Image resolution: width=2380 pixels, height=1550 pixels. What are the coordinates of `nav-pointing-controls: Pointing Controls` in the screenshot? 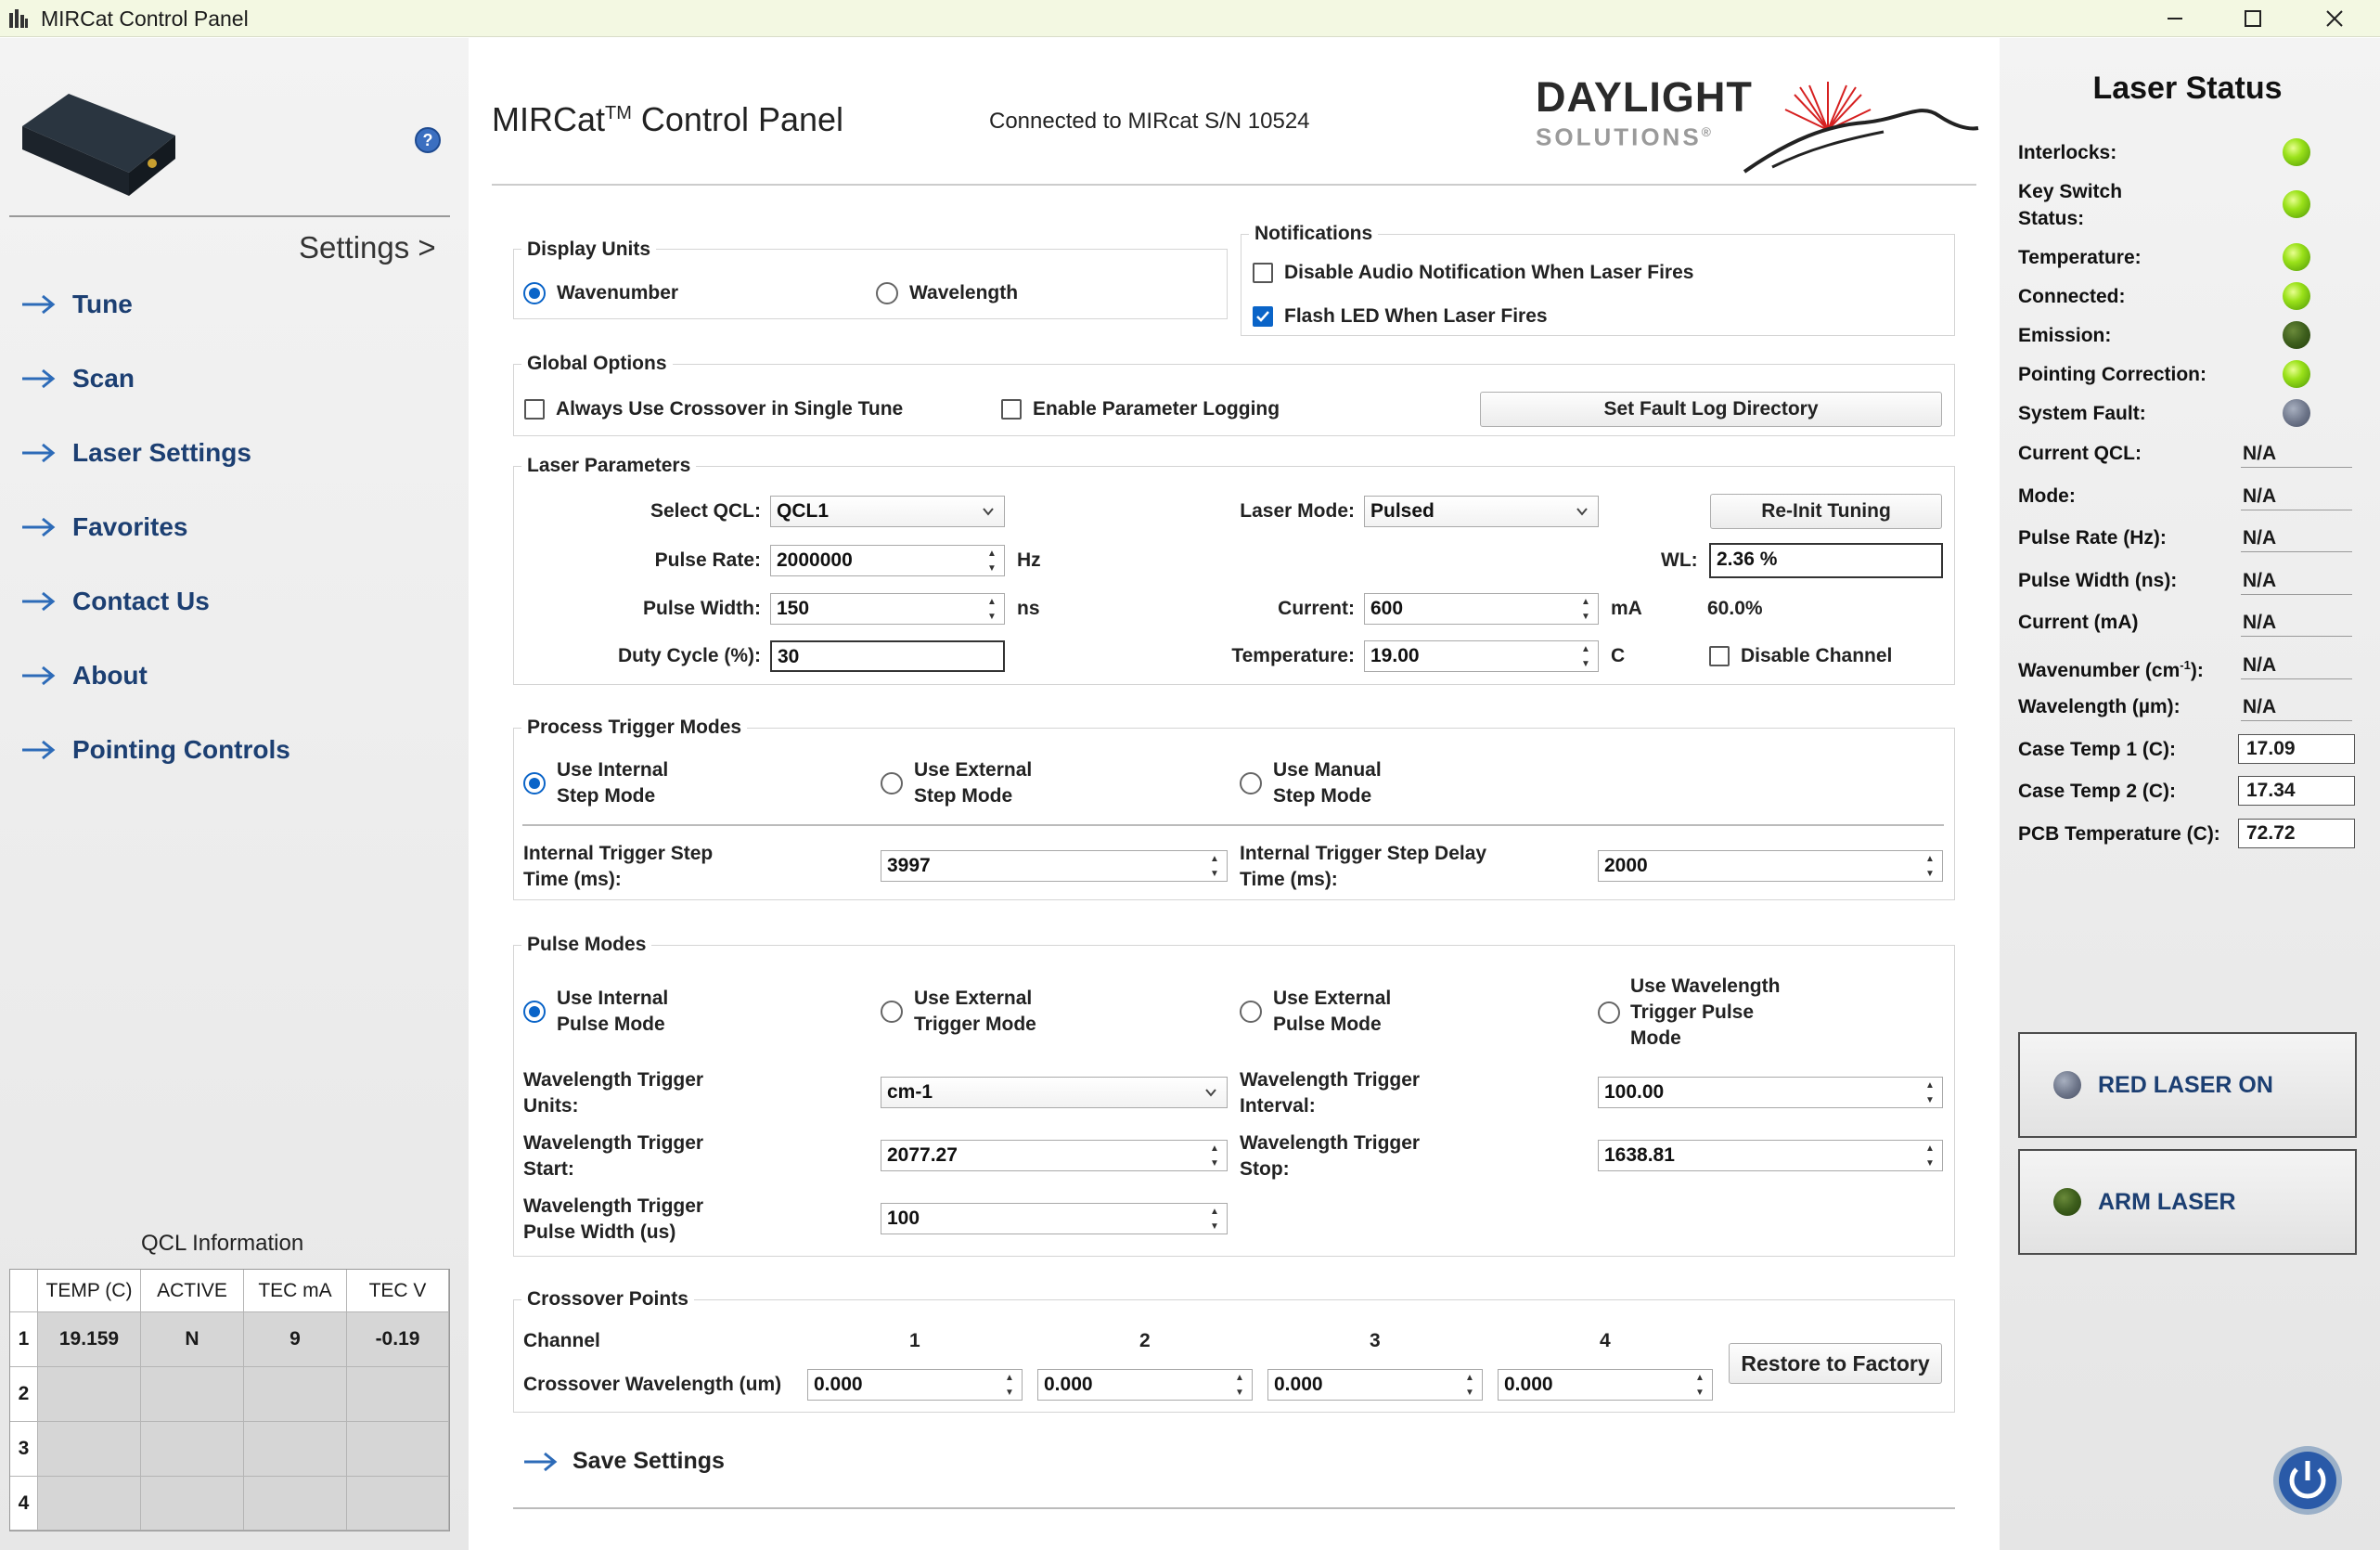 It's located at (155, 750).